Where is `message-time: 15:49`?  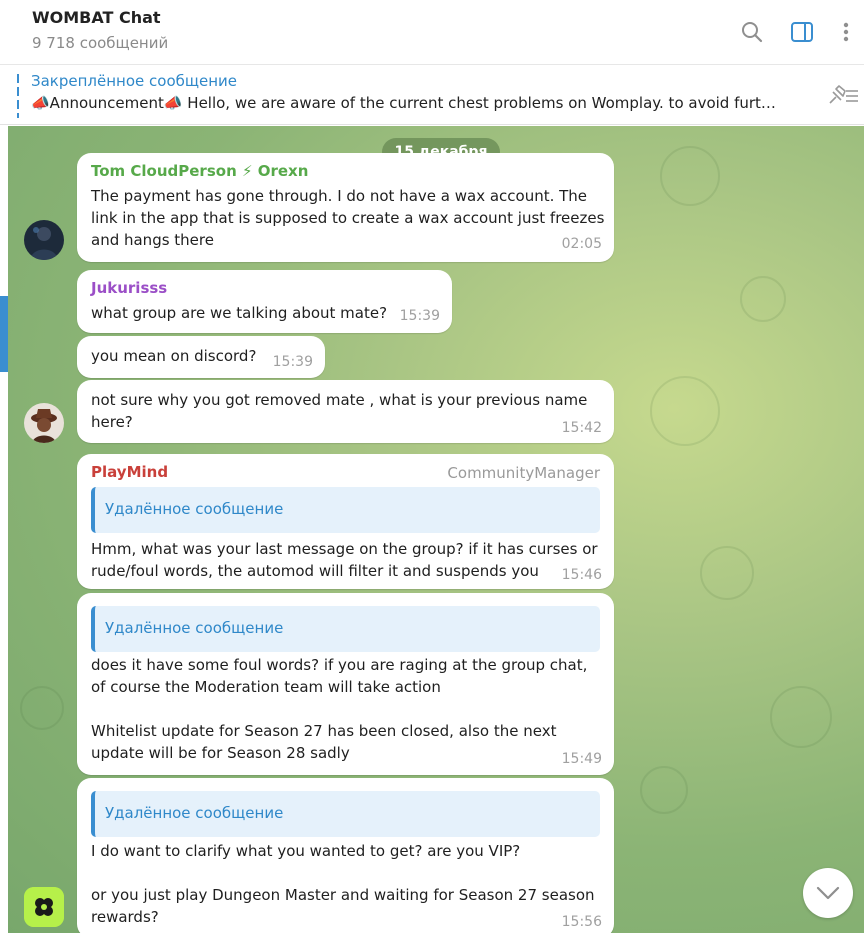 message-time: 15:49 is located at coordinates (581, 759).